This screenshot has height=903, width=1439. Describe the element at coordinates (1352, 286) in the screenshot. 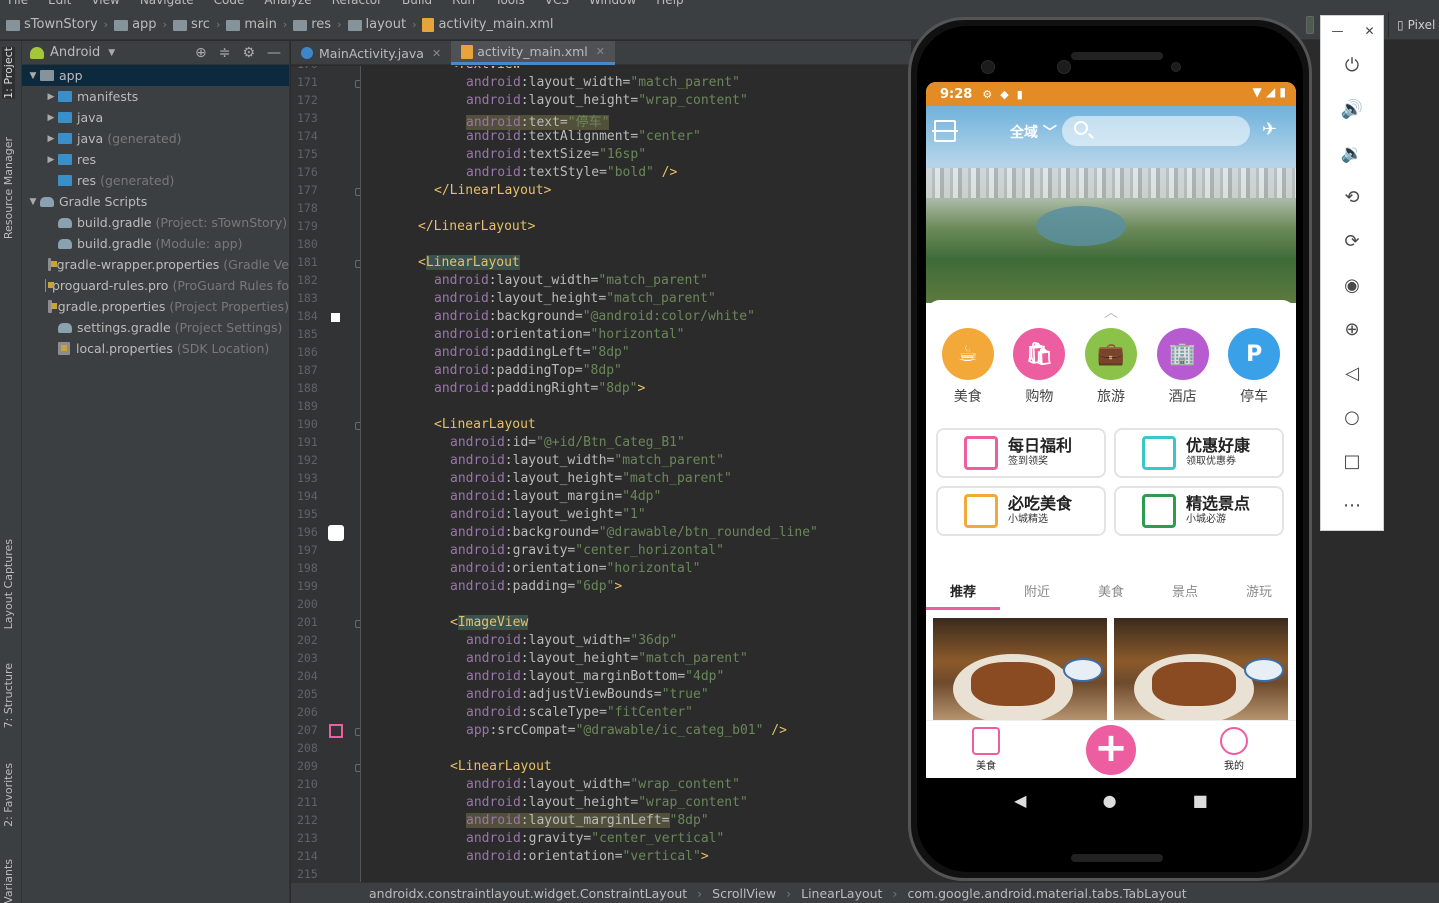

I see `camera-icon: ◉` at that location.